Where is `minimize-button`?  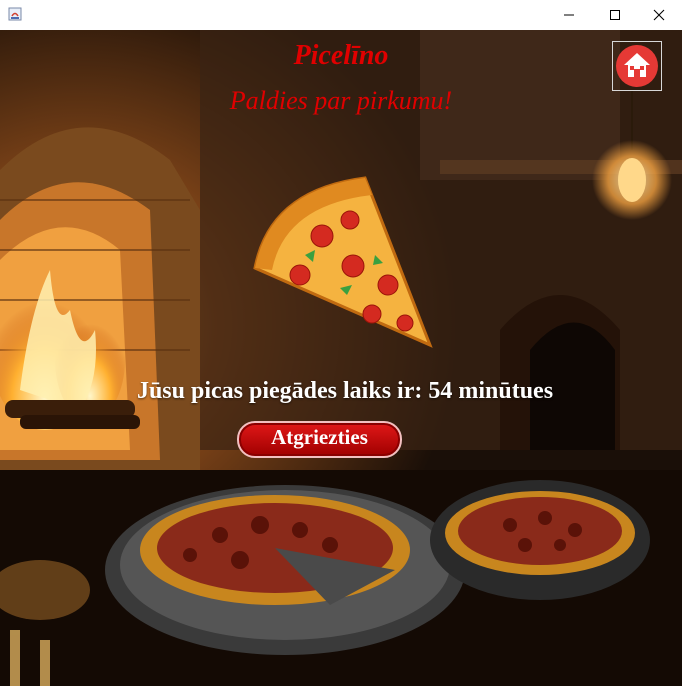 minimize-button is located at coordinates (569, 15).